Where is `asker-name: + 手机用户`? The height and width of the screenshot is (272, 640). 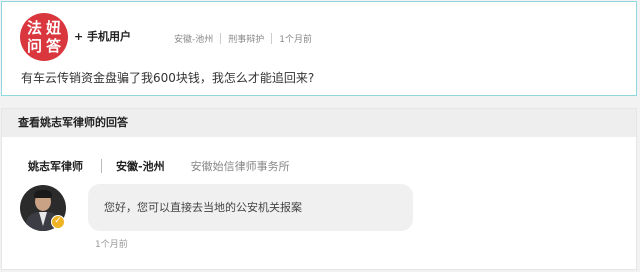 asker-name: + 手机用户 is located at coordinates (102, 36).